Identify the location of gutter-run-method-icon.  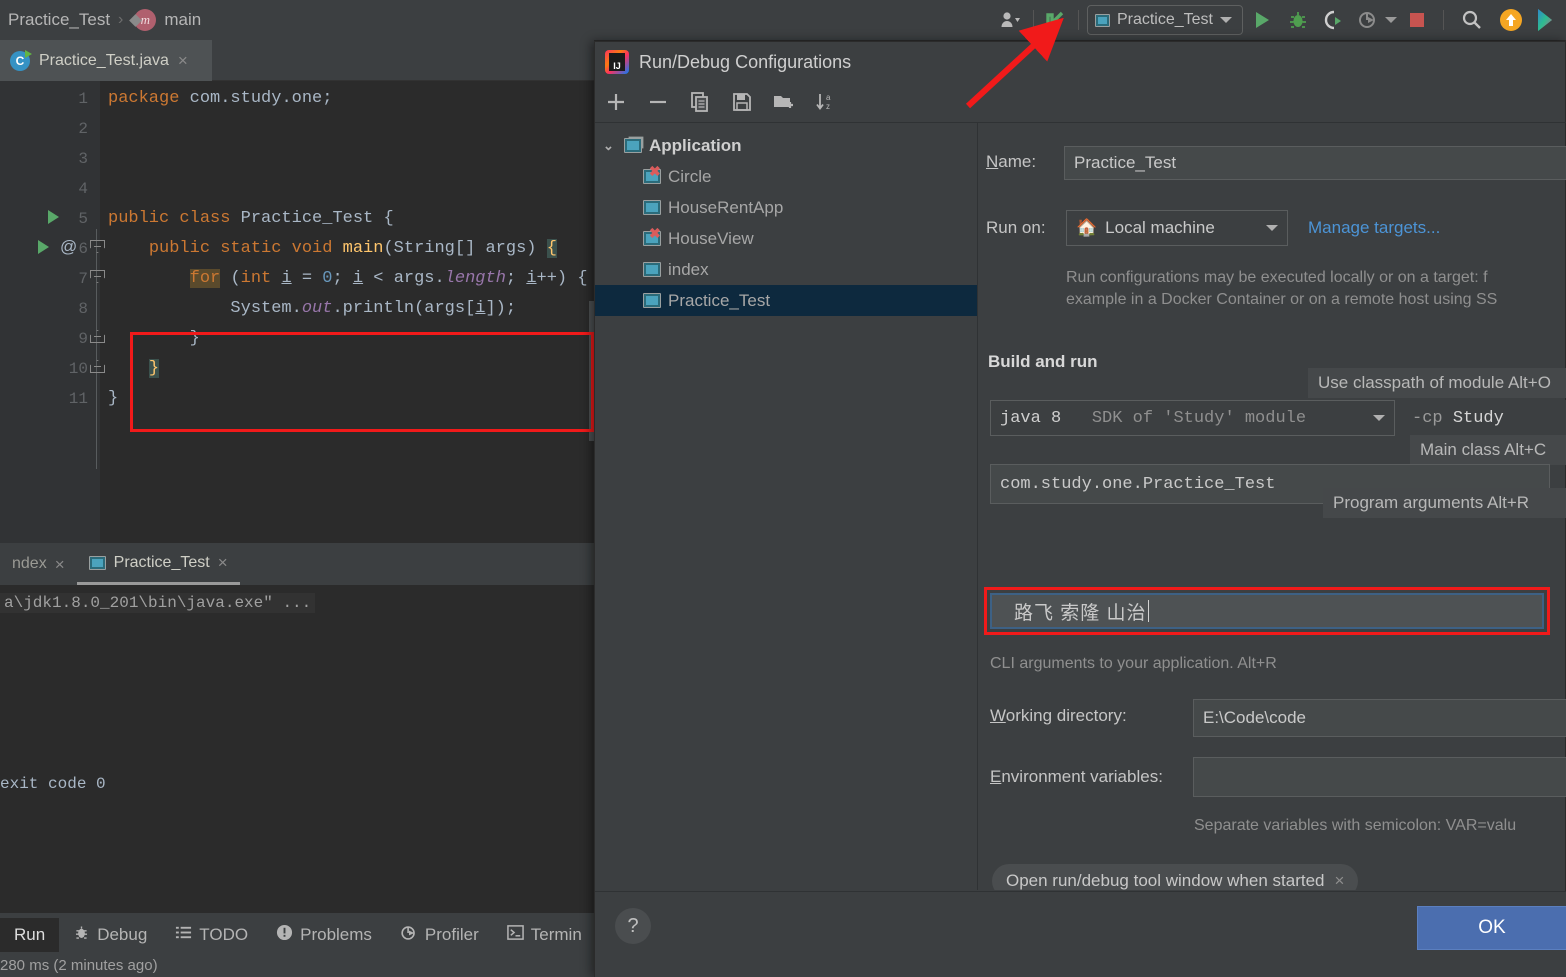
(43, 247).